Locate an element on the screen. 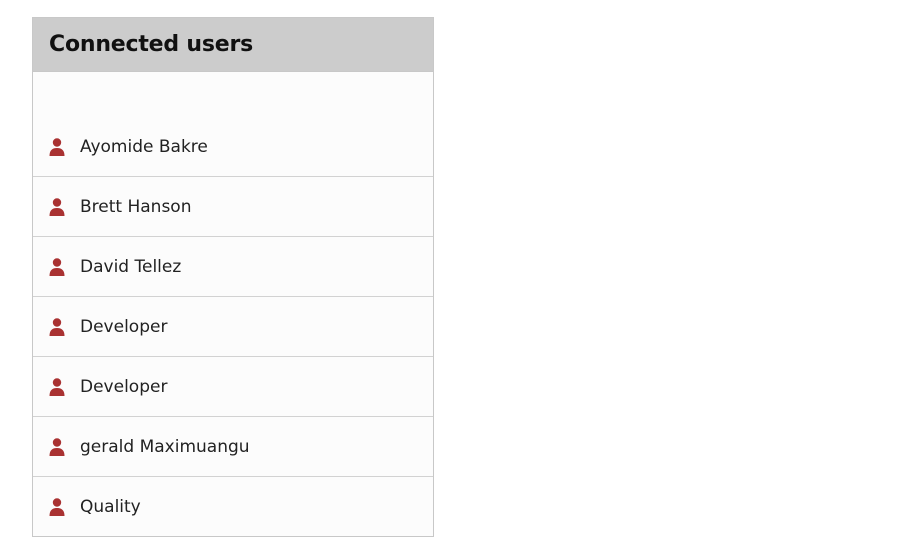 The width and height of the screenshot is (917, 545). user-list-item: Quality is located at coordinates (233, 506).